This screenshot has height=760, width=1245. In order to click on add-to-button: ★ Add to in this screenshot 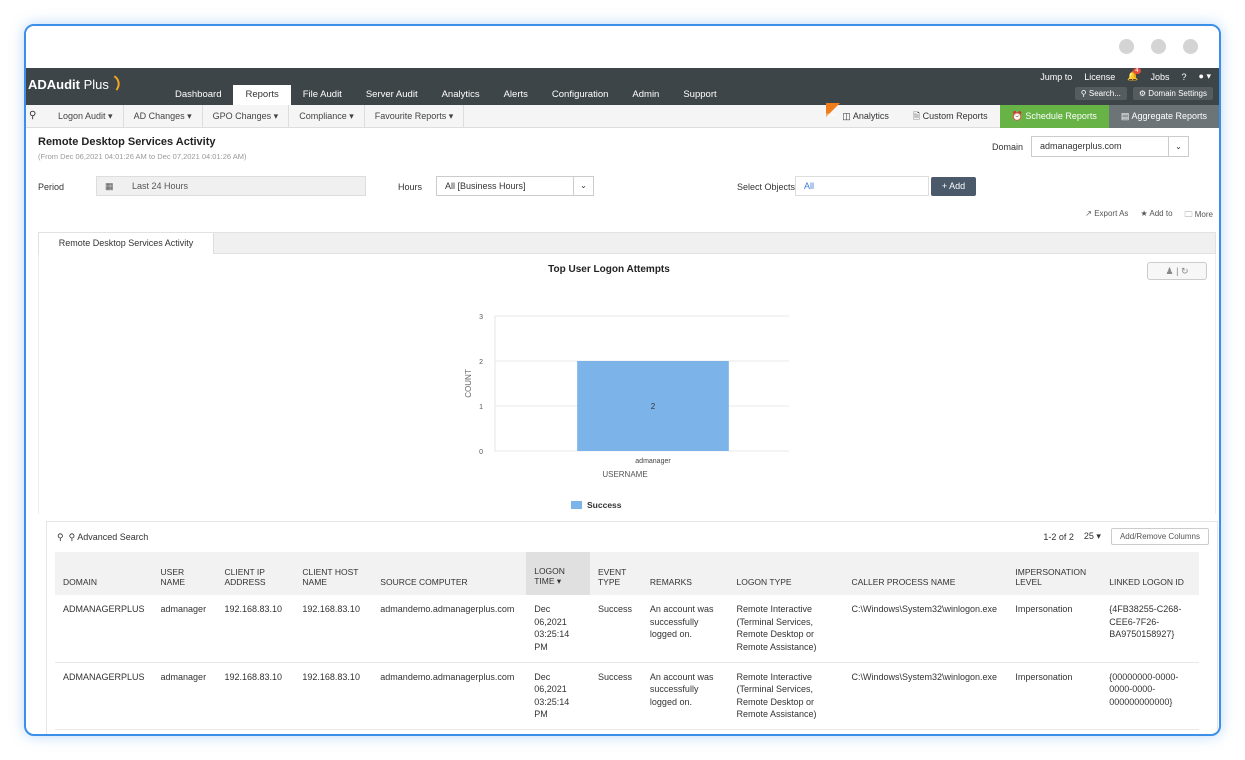, I will do `click(1156, 216)`.